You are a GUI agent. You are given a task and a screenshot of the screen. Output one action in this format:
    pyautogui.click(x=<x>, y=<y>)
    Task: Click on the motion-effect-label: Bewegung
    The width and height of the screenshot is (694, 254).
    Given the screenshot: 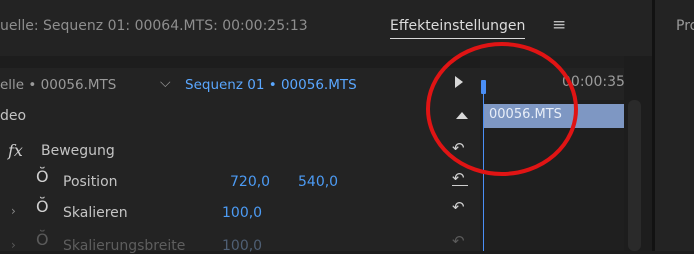 What is the action you would take?
    pyautogui.click(x=78, y=151)
    